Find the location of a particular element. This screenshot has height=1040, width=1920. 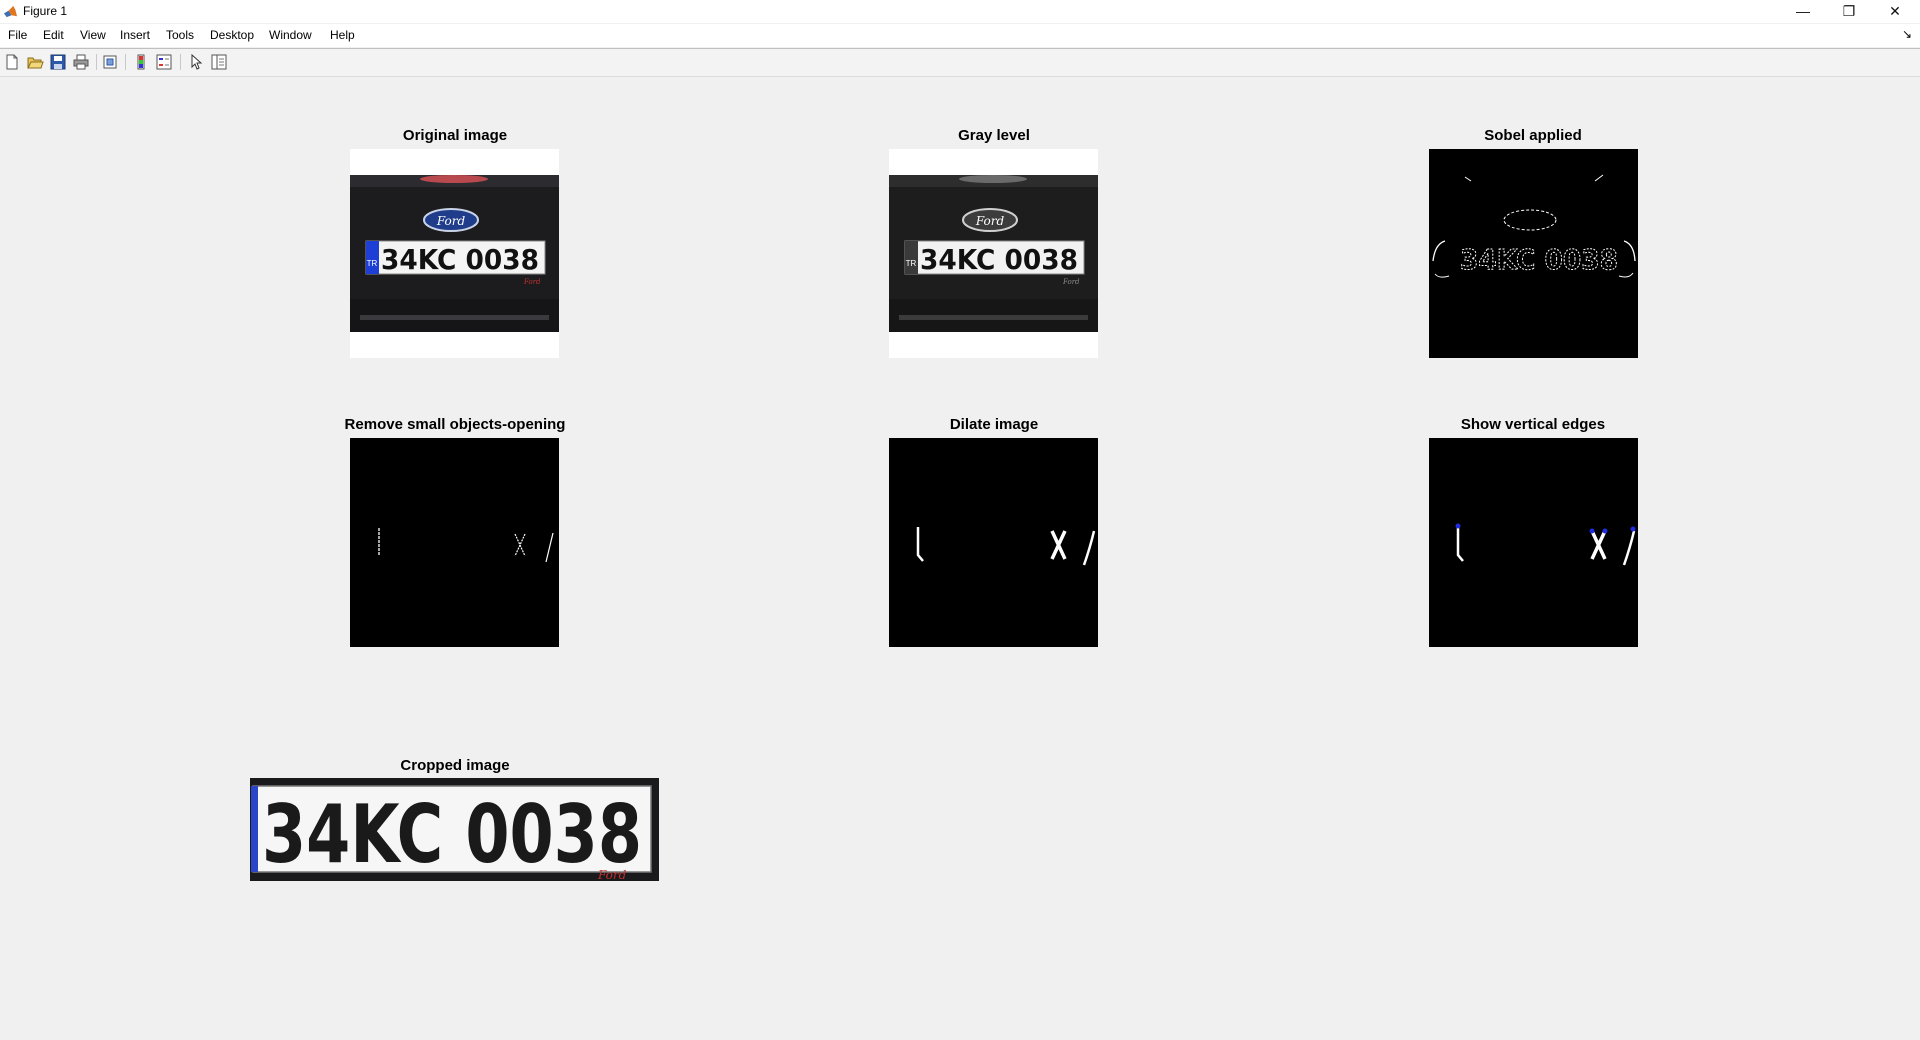

dock-arrow-icon: ↘ is located at coordinates (1907, 34).